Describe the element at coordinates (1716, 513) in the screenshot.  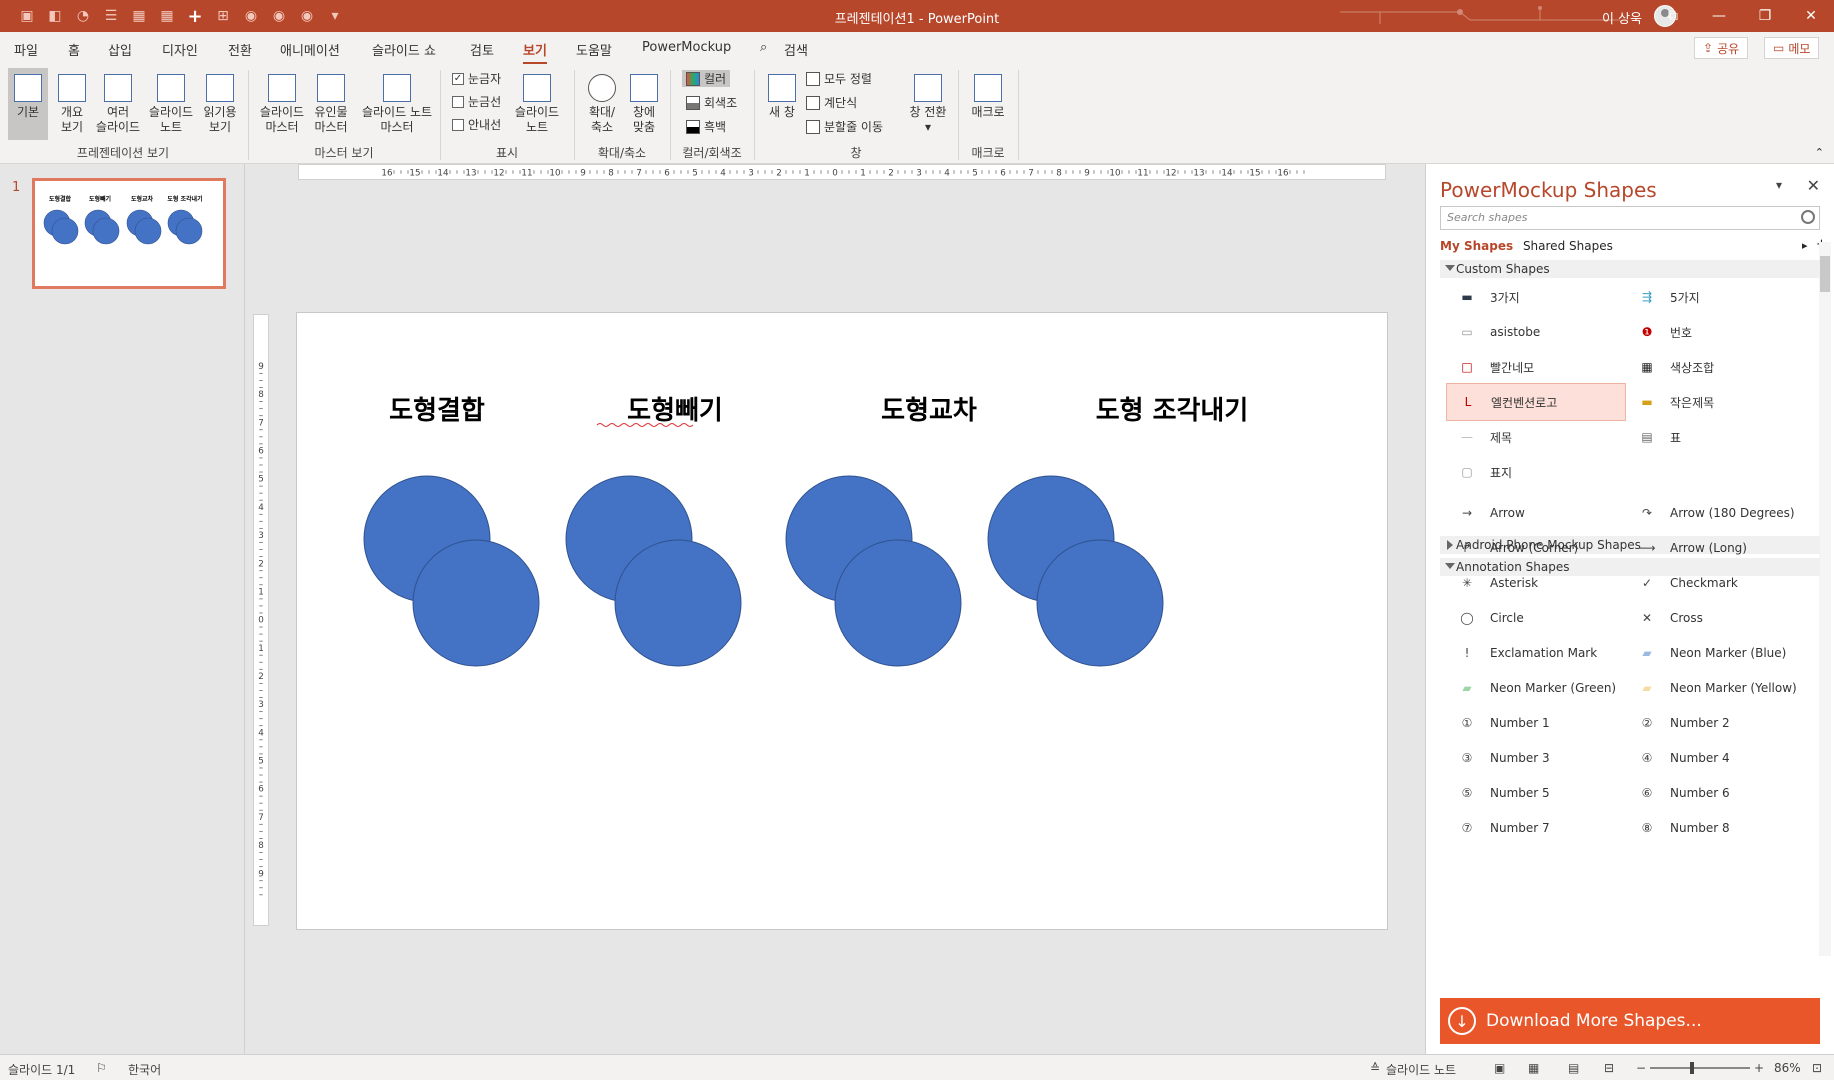
I see `anno-shape-item: ↷ Arrow (180 Degrees)` at that location.